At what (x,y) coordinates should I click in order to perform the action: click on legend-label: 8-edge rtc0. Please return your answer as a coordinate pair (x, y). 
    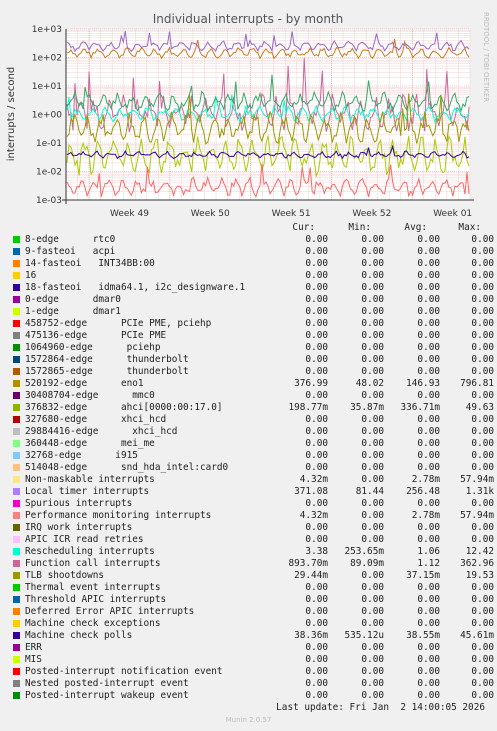
    Looking at the image, I should click on (70, 239).